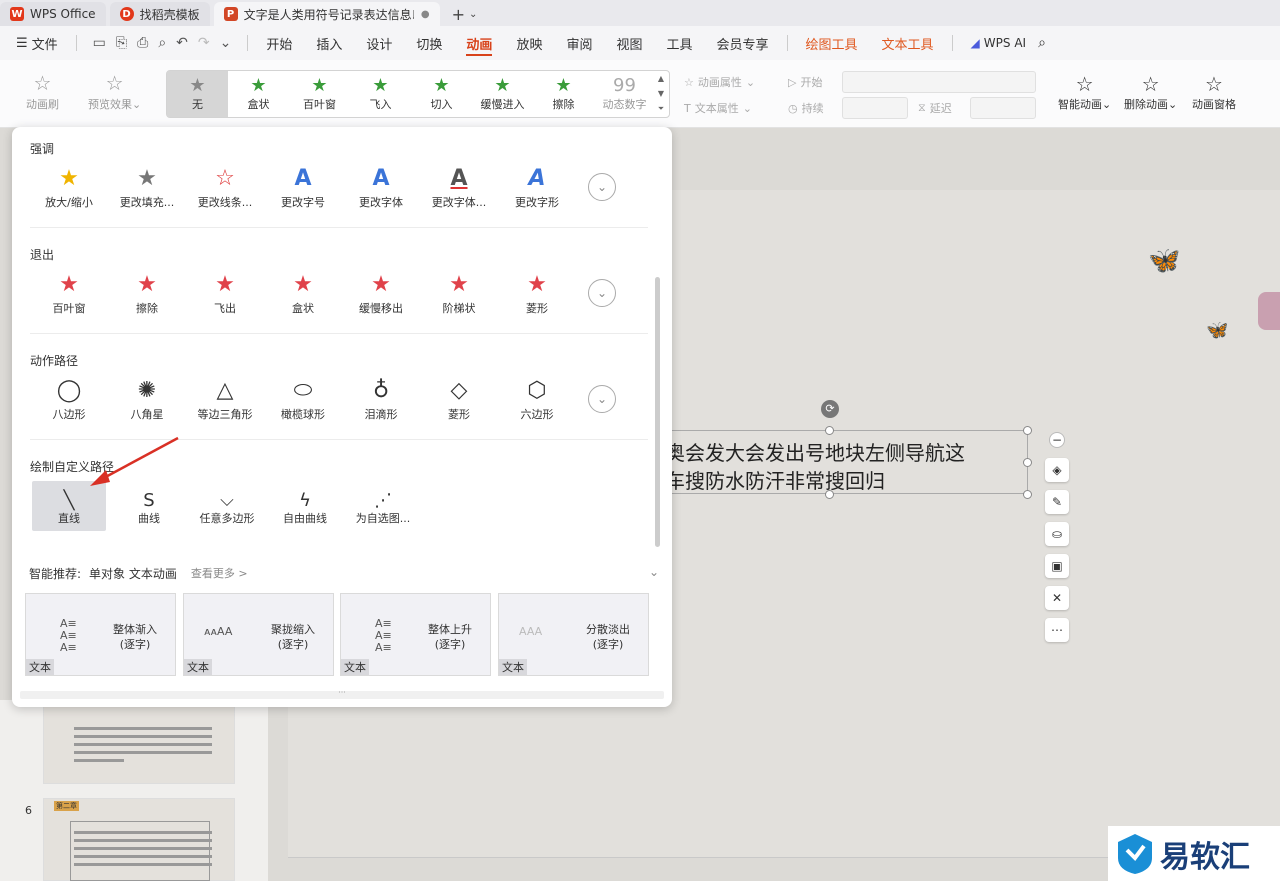  I want to click on frame-icon: ▣, so click(1057, 566).